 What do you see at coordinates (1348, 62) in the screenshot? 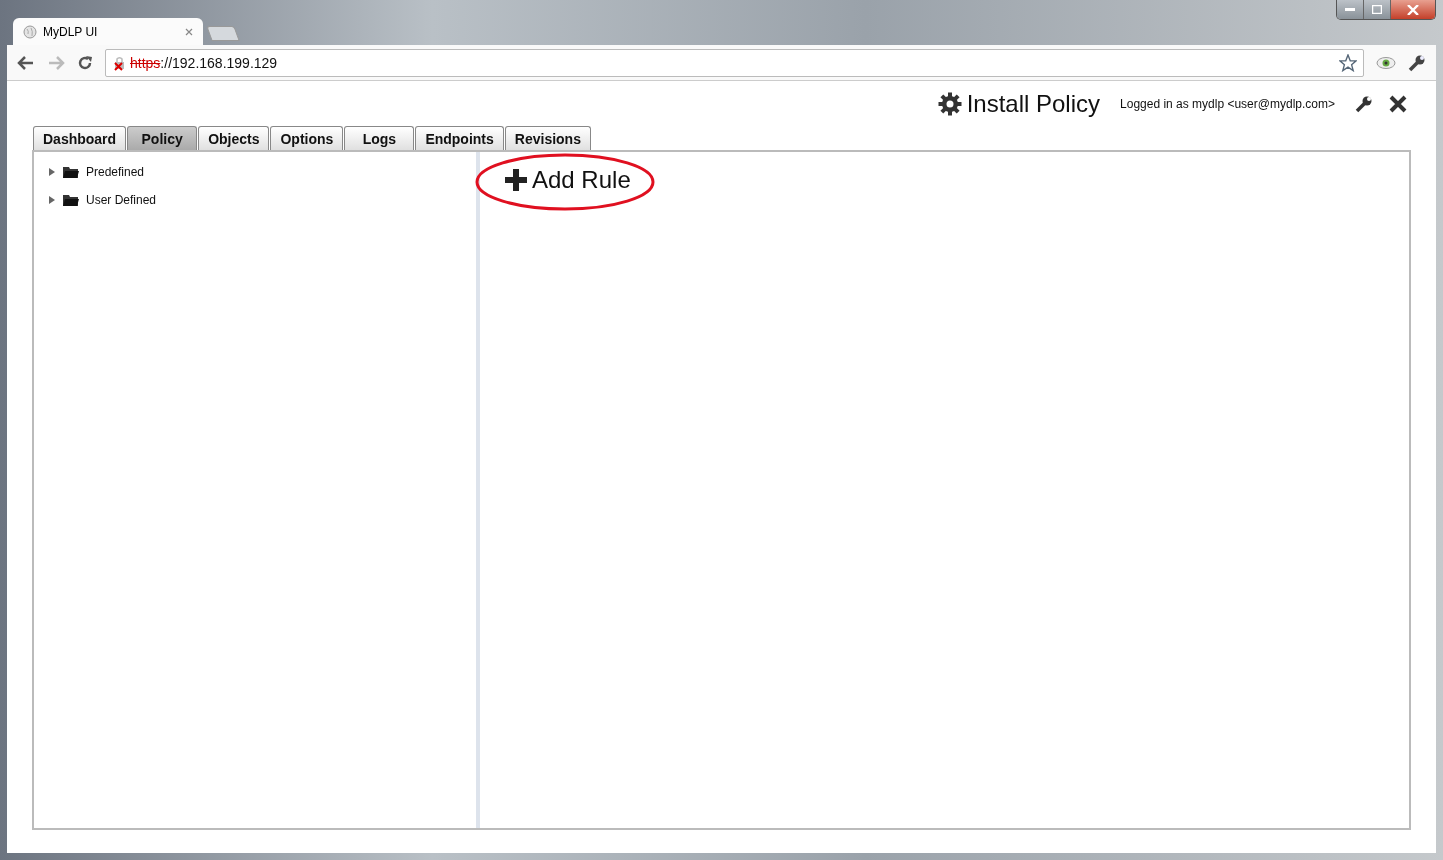
I see `star-icon` at bounding box center [1348, 62].